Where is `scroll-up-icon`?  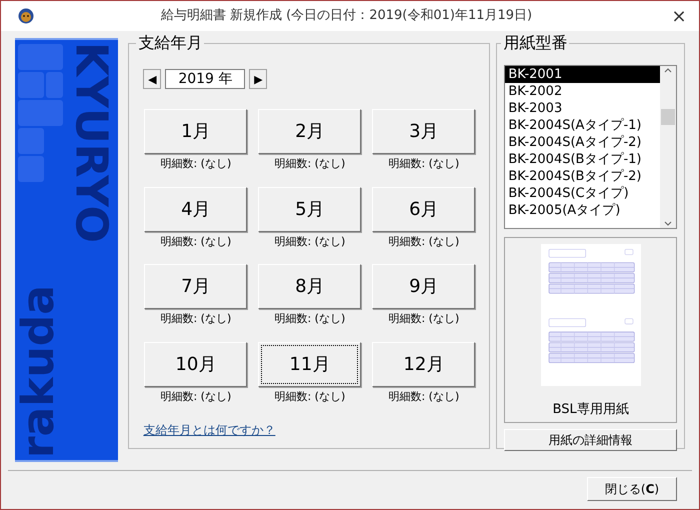
scroll-up-icon is located at coordinates (668, 70).